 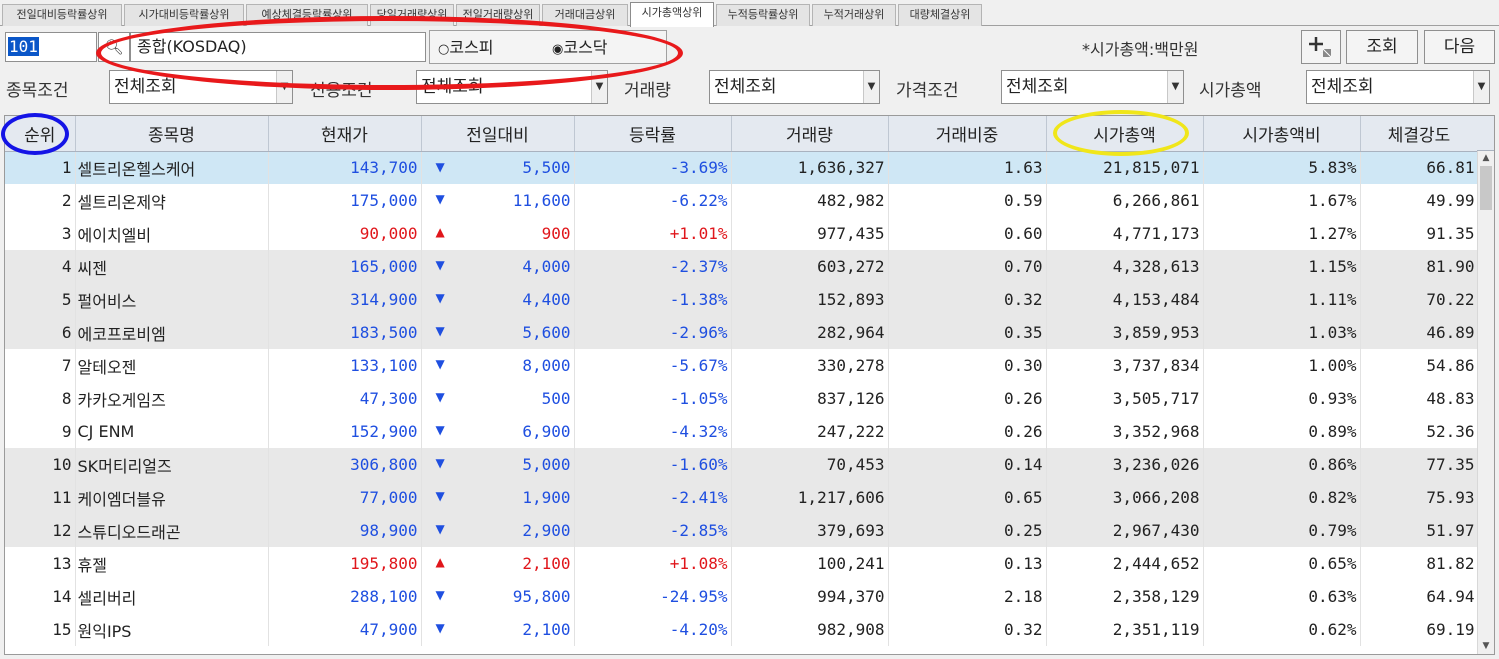 I want to click on stock-name-cell: SK머티리얼즈, so click(x=172, y=464).